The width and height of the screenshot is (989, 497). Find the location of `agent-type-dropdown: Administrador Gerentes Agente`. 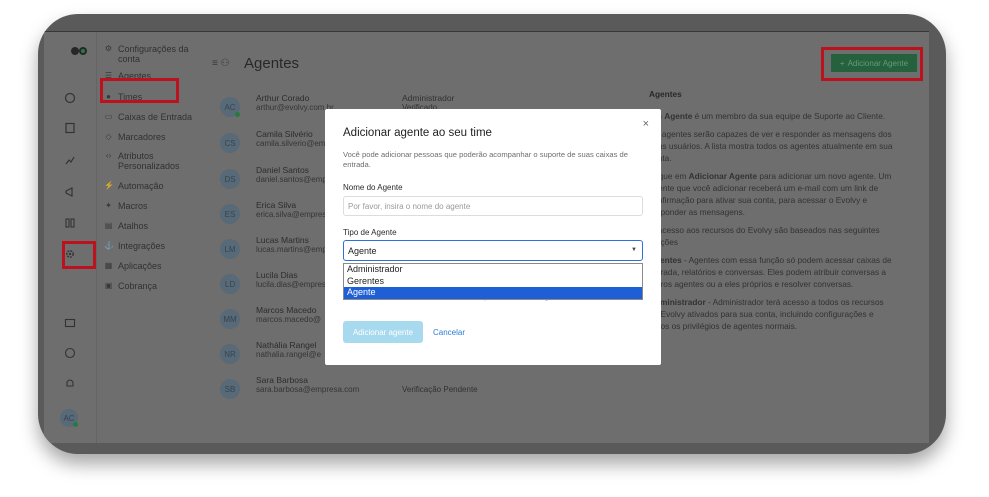

agent-type-dropdown: Administrador Gerentes Agente is located at coordinates (493, 281).